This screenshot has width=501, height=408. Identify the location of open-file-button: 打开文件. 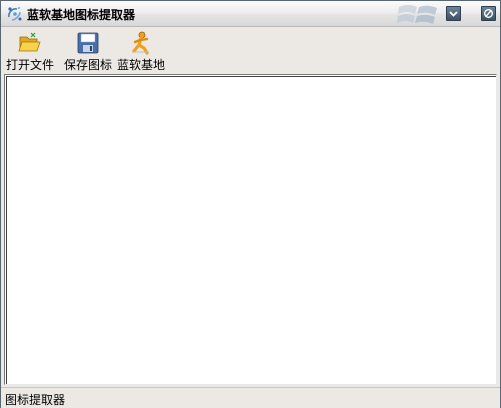
(30, 50).